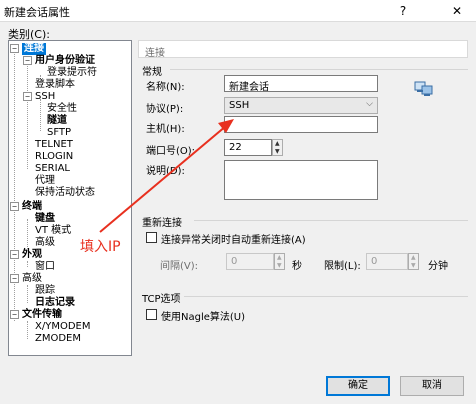 The image size is (476, 404). I want to click on cancel-button: 取消, so click(432, 386).